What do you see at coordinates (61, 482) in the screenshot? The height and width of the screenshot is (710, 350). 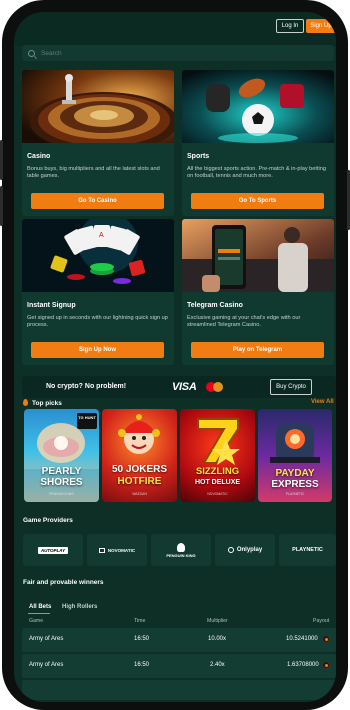 I see `game-title-line2: SHORES` at bounding box center [61, 482].